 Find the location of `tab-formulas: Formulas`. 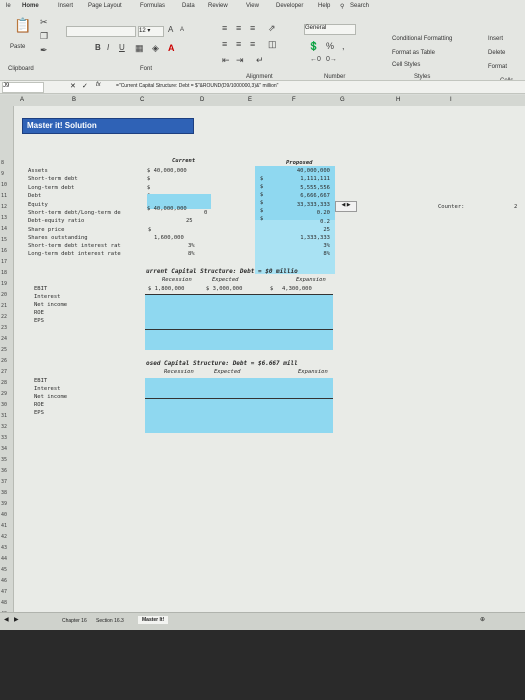

tab-formulas: Formulas is located at coordinates (152, 6).